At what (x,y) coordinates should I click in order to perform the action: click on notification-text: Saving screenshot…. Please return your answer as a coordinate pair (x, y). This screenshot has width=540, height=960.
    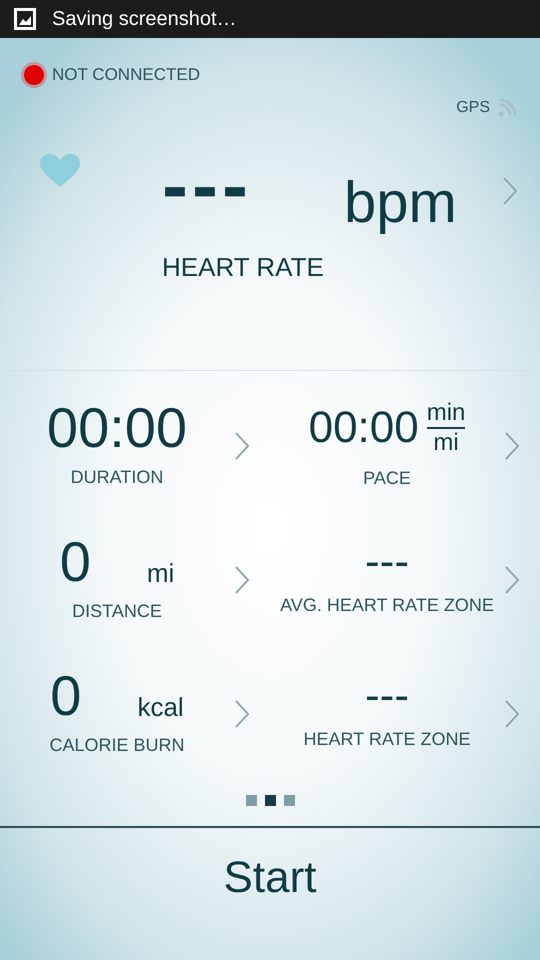
    Looking at the image, I should click on (144, 19).